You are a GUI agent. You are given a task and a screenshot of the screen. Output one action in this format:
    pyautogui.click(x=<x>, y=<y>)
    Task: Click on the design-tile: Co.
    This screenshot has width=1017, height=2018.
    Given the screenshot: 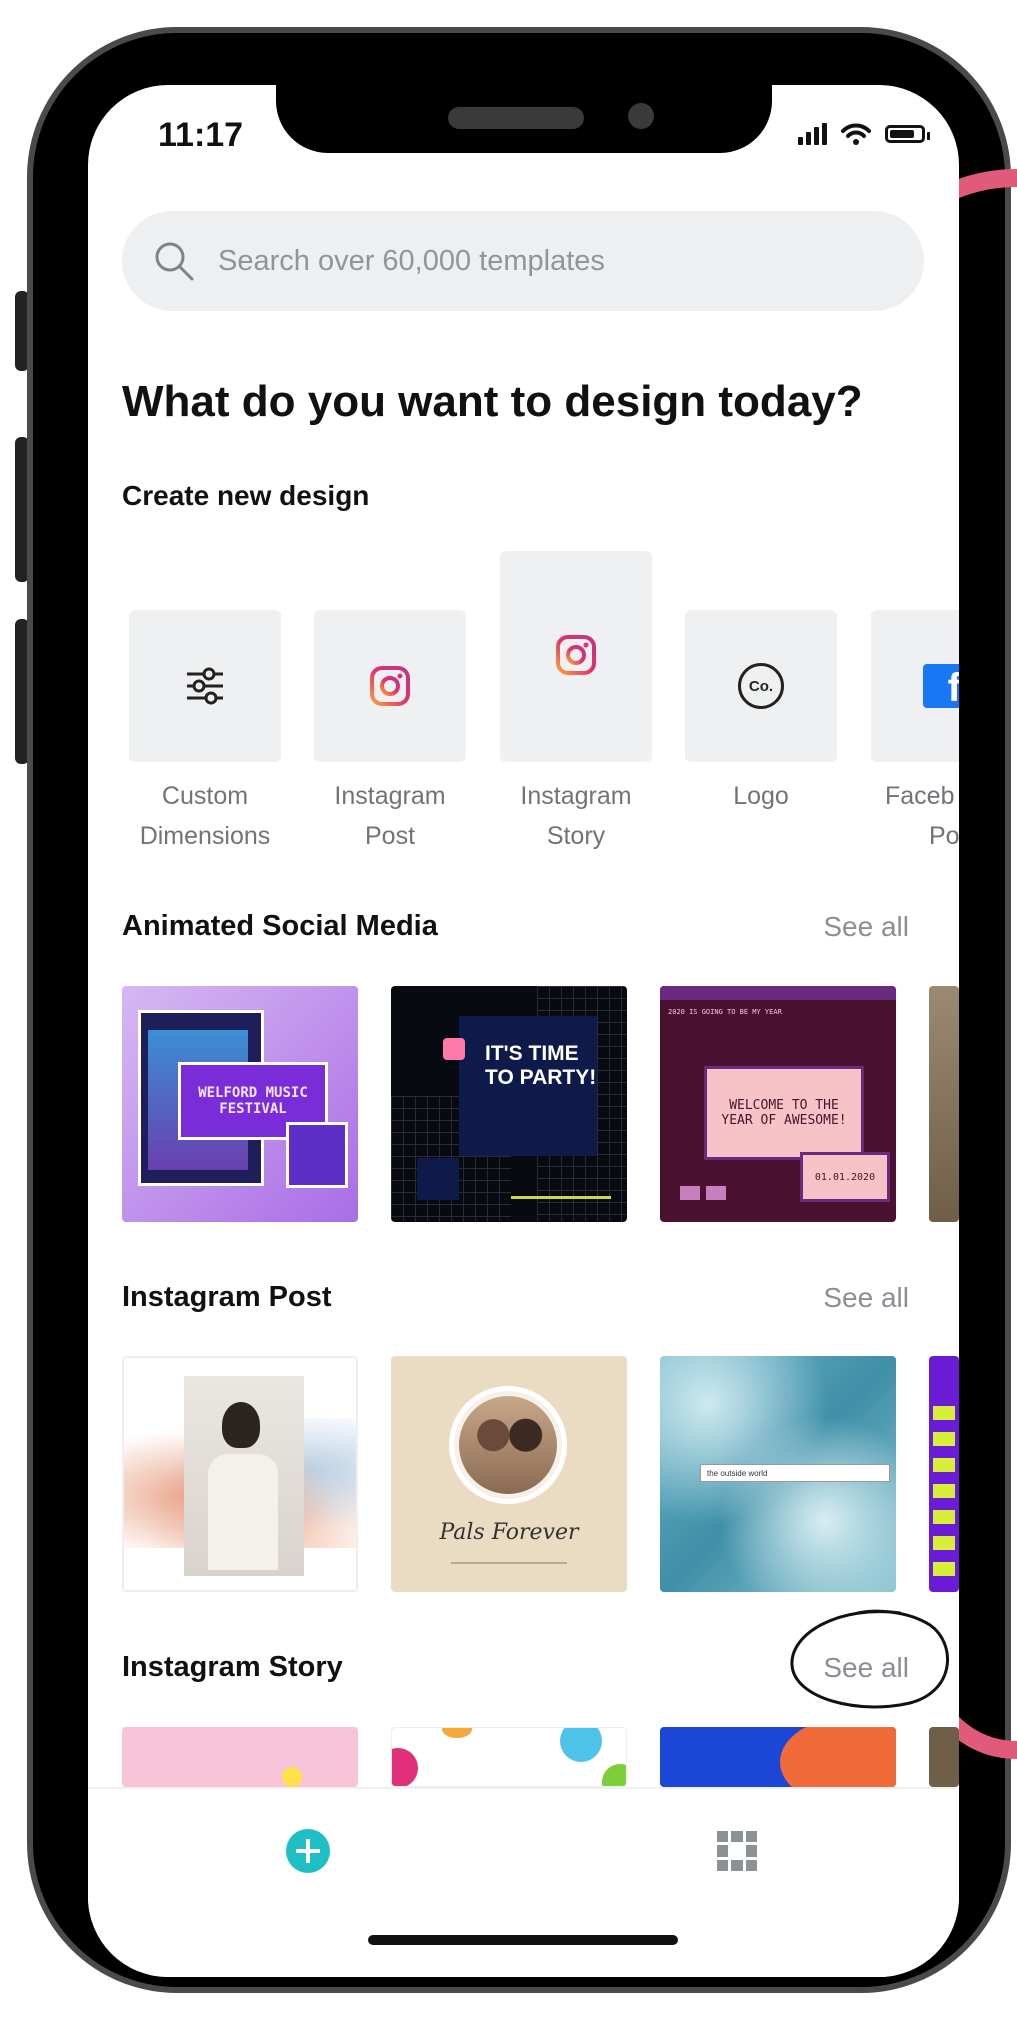 What is the action you would take?
    pyautogui.click(x=761, y=686)
    